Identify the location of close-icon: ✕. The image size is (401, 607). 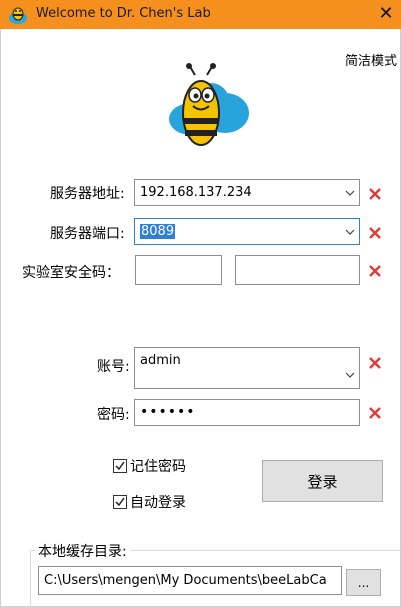
(386, 14).